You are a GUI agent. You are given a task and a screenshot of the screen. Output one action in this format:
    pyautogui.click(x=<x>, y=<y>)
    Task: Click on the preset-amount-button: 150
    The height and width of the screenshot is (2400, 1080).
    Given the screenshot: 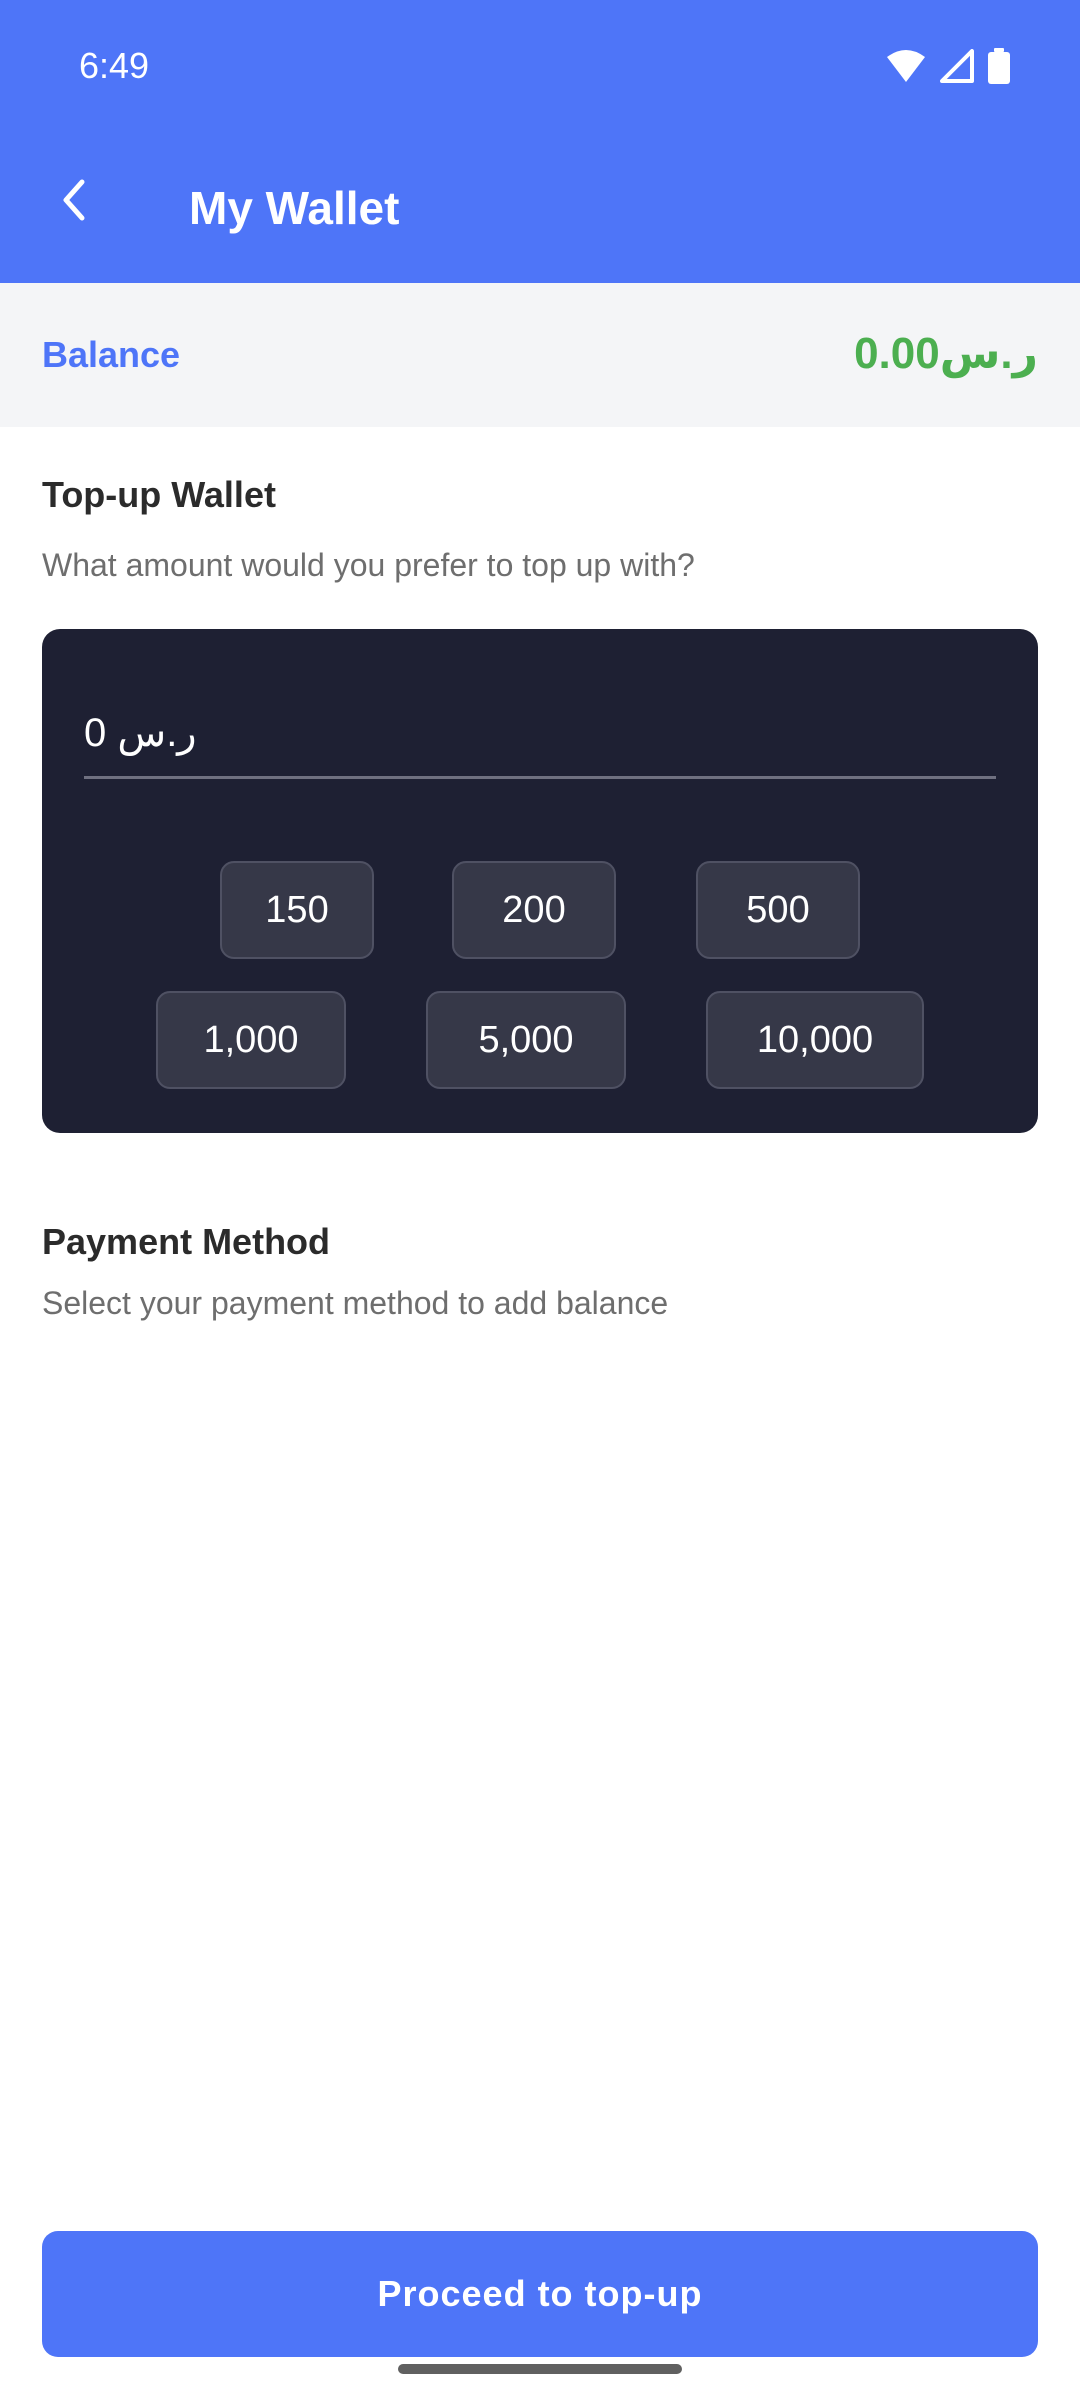 What is the action you would take?
    pyautogui.click(x=297, y=910)
    